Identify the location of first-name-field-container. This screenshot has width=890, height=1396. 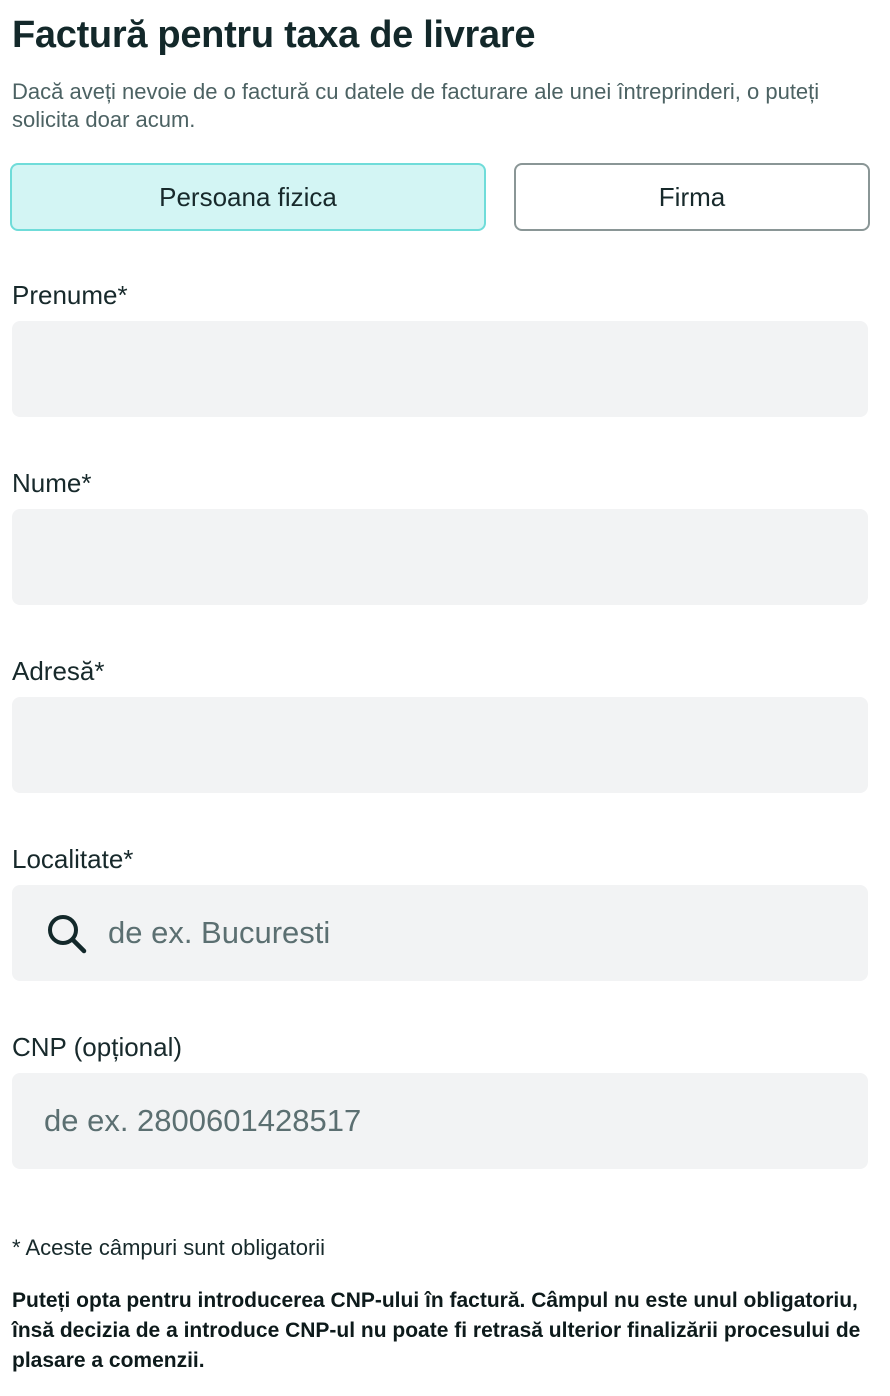
(440, 369).